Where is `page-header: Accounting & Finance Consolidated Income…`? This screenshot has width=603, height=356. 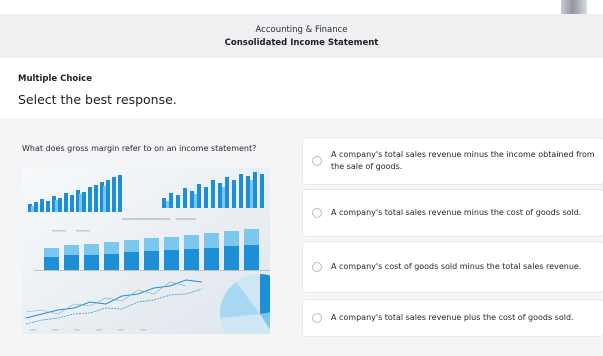
page-header: Accounting & Finance Consolidated Income… is located at coordinates (301, 36).